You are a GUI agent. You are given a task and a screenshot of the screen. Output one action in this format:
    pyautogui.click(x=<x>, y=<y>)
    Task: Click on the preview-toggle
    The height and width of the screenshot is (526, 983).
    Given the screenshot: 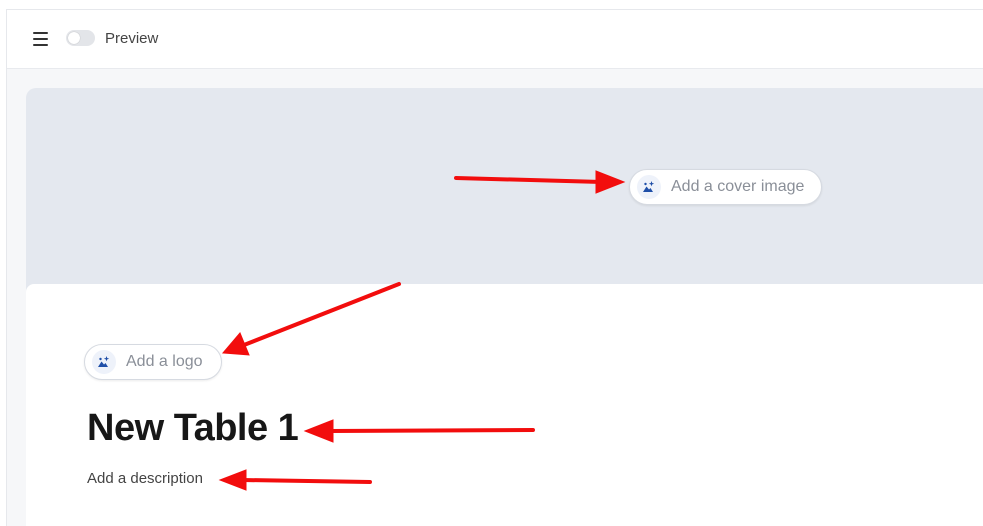 What is the action you would take?
    pyautogui.click(x=80, y=38)
    